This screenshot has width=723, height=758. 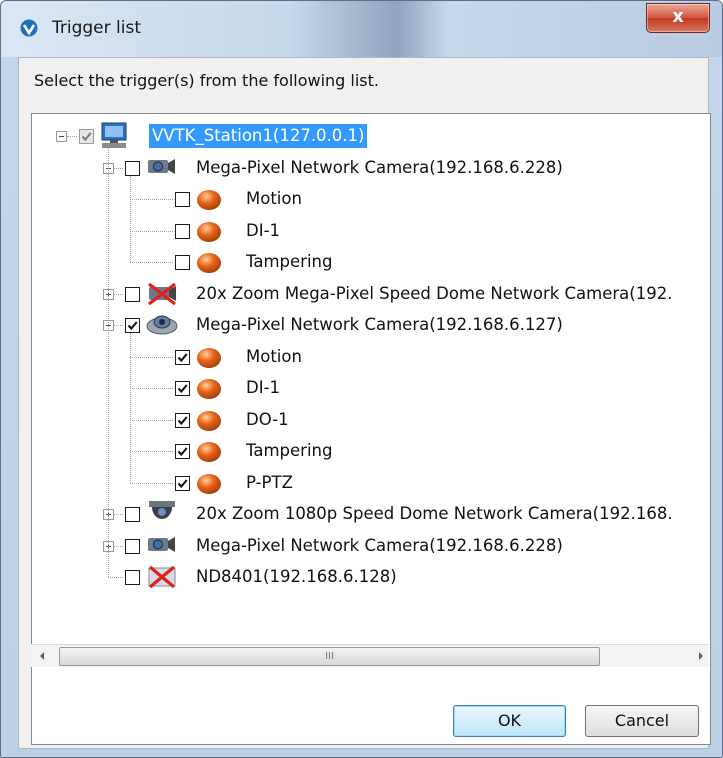 What do you see at coordinates (267, 420) in the screenshot?
I see `trigger-node-label: DO-1` at bounding box center [267, 420].